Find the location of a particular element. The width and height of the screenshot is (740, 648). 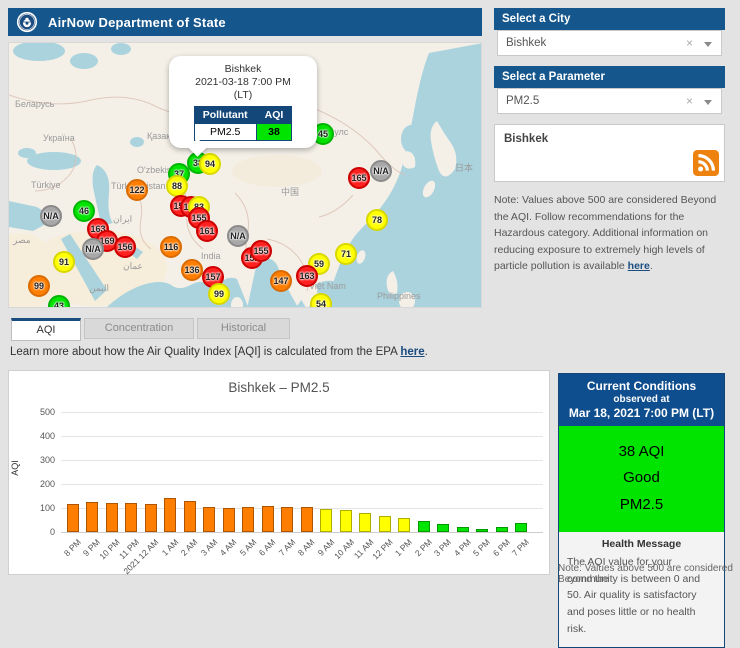

popup-col-aqi: AQI is located at coordinates (274, 115).